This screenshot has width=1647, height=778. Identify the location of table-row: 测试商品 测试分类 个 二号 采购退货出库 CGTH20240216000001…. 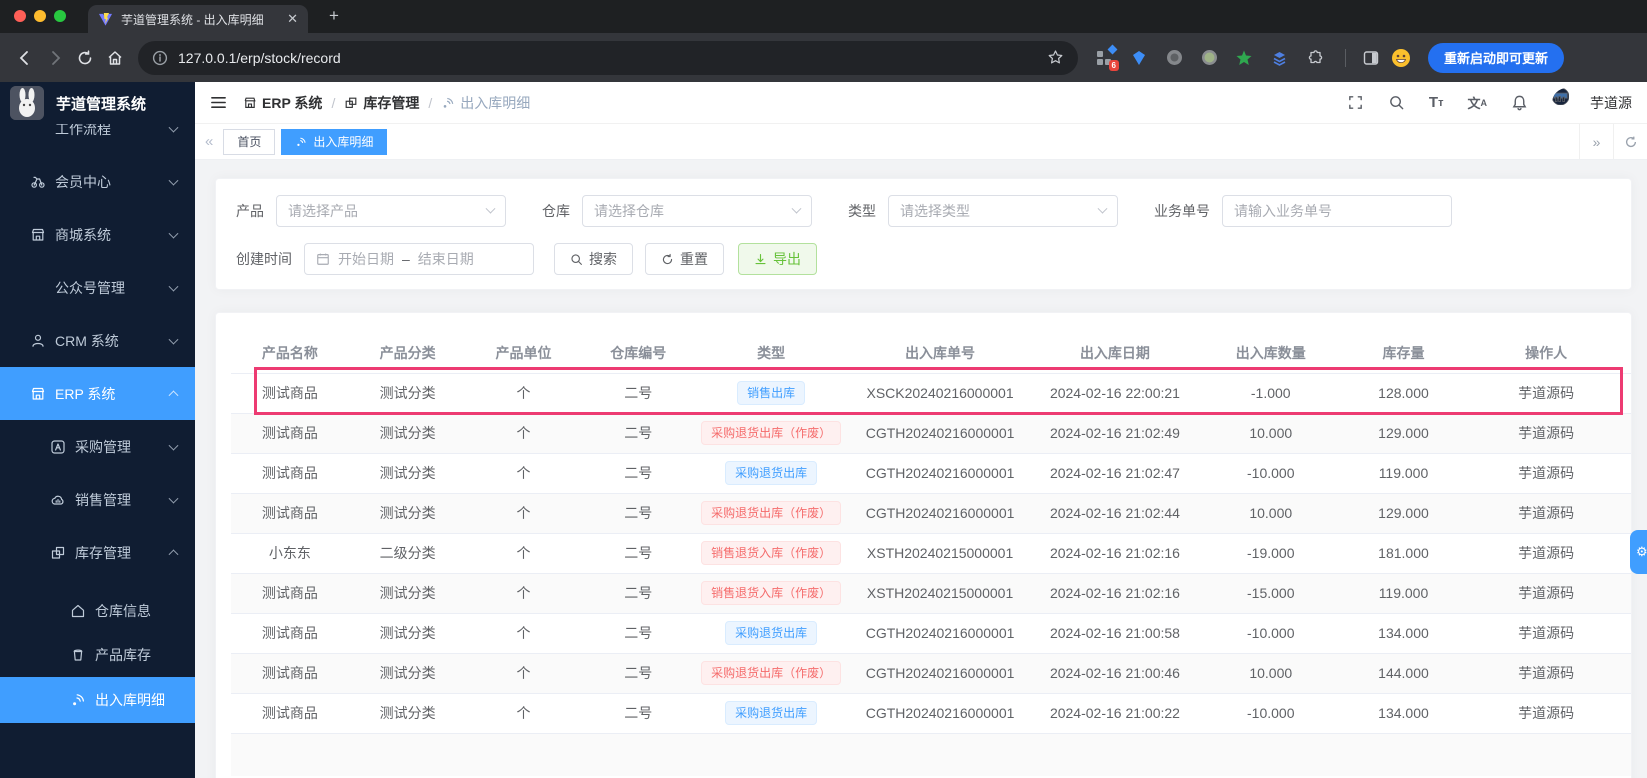
(931, 713).